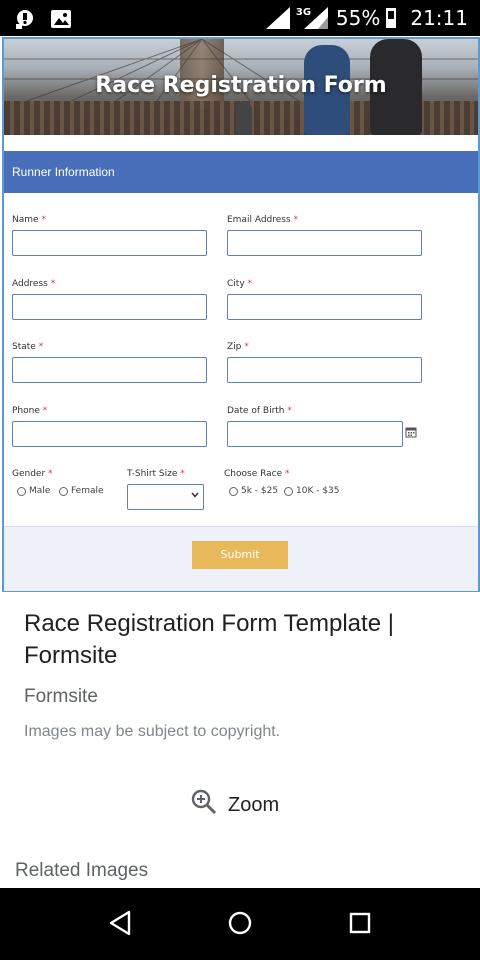  I want to click on runner-figure, so click(244, 118).